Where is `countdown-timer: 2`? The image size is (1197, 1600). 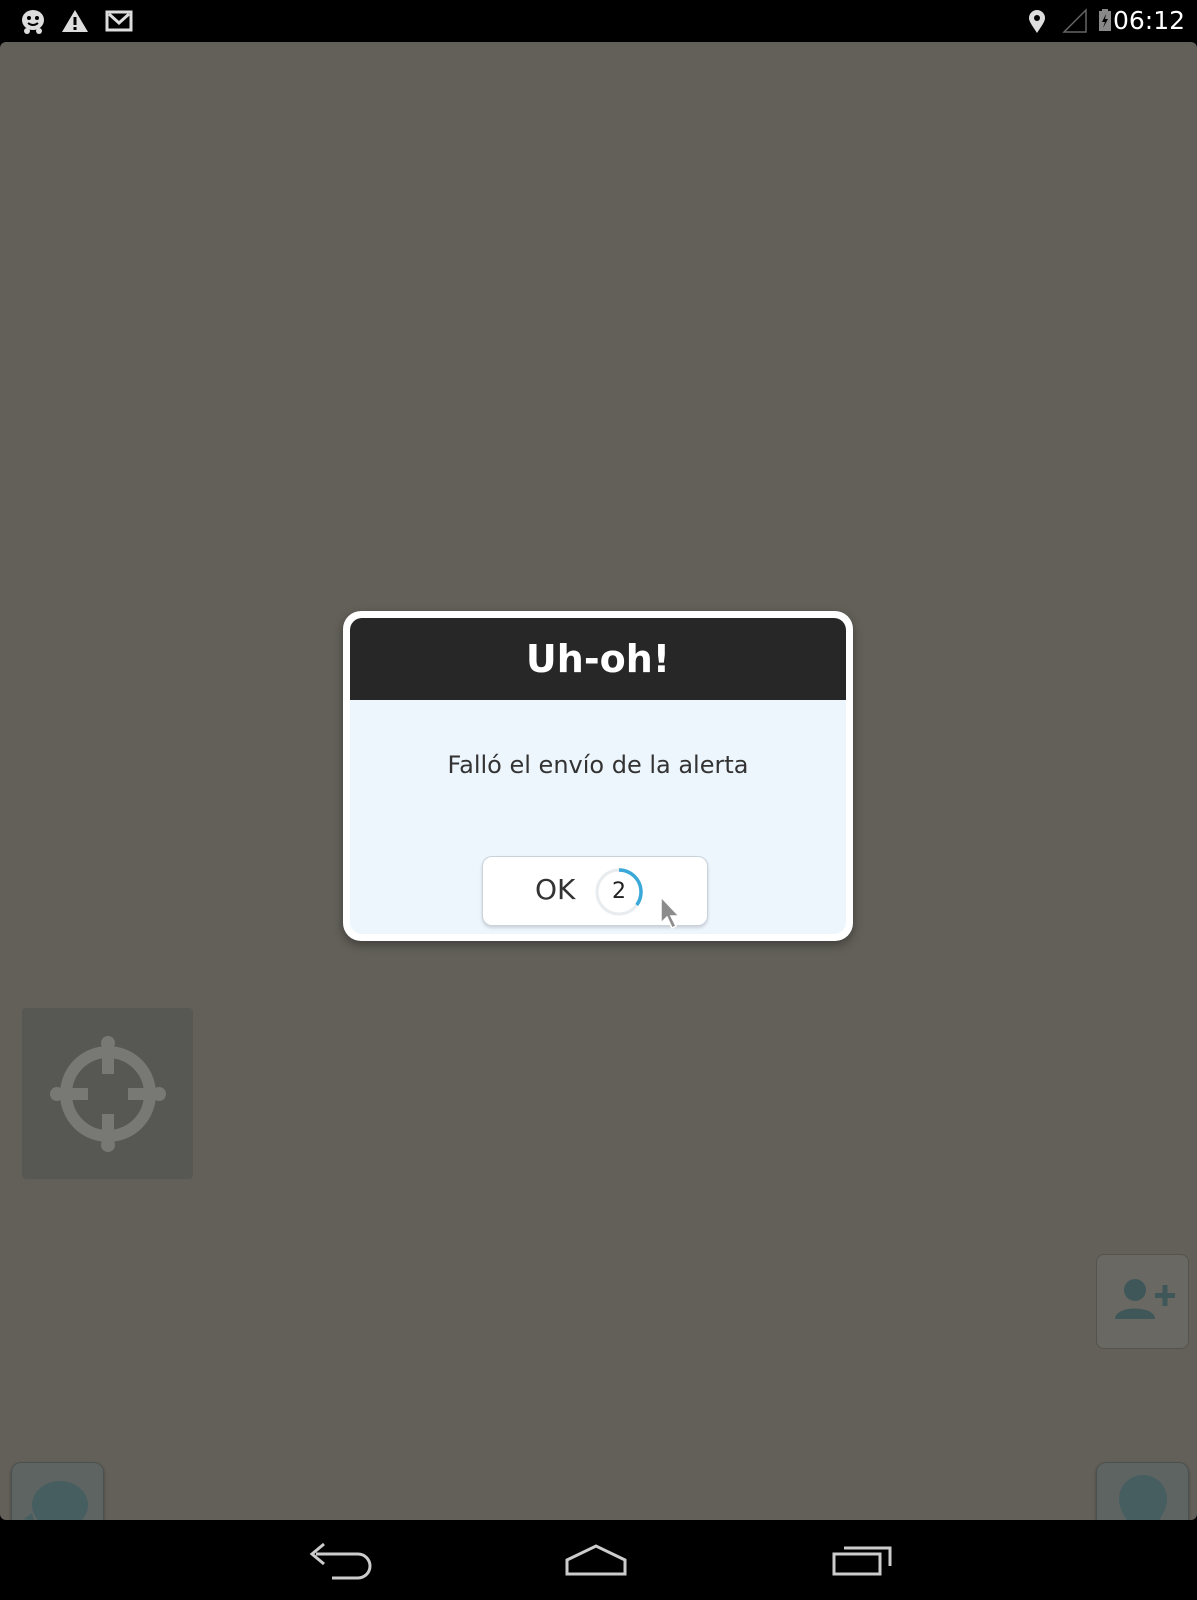
countdown-timer: 2 is located at coordinates (619, 892).